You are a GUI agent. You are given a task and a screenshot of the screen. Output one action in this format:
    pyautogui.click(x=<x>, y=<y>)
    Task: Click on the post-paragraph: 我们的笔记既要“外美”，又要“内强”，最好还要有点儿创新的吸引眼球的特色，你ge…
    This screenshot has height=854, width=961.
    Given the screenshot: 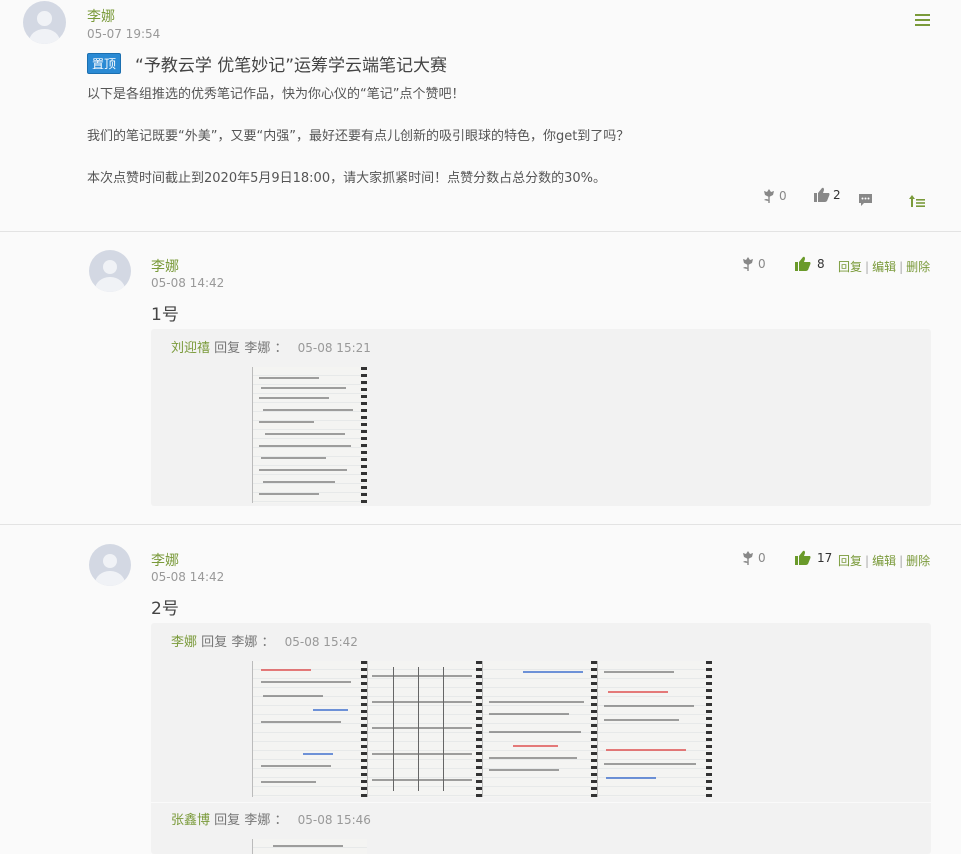 What is the action you would take?
    pyautogui.click(x=358, y=136)
    